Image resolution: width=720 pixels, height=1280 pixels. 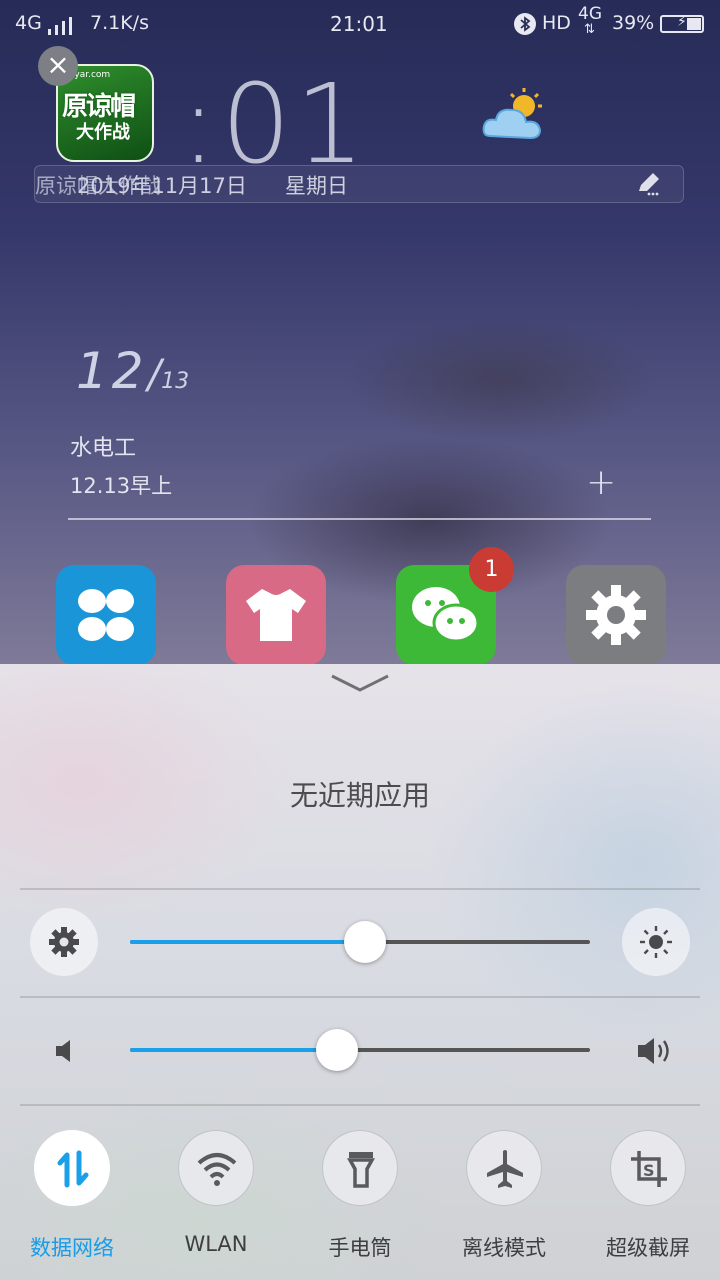 I want to click on brightness-slider-thumb, so click(x=364, y=942).